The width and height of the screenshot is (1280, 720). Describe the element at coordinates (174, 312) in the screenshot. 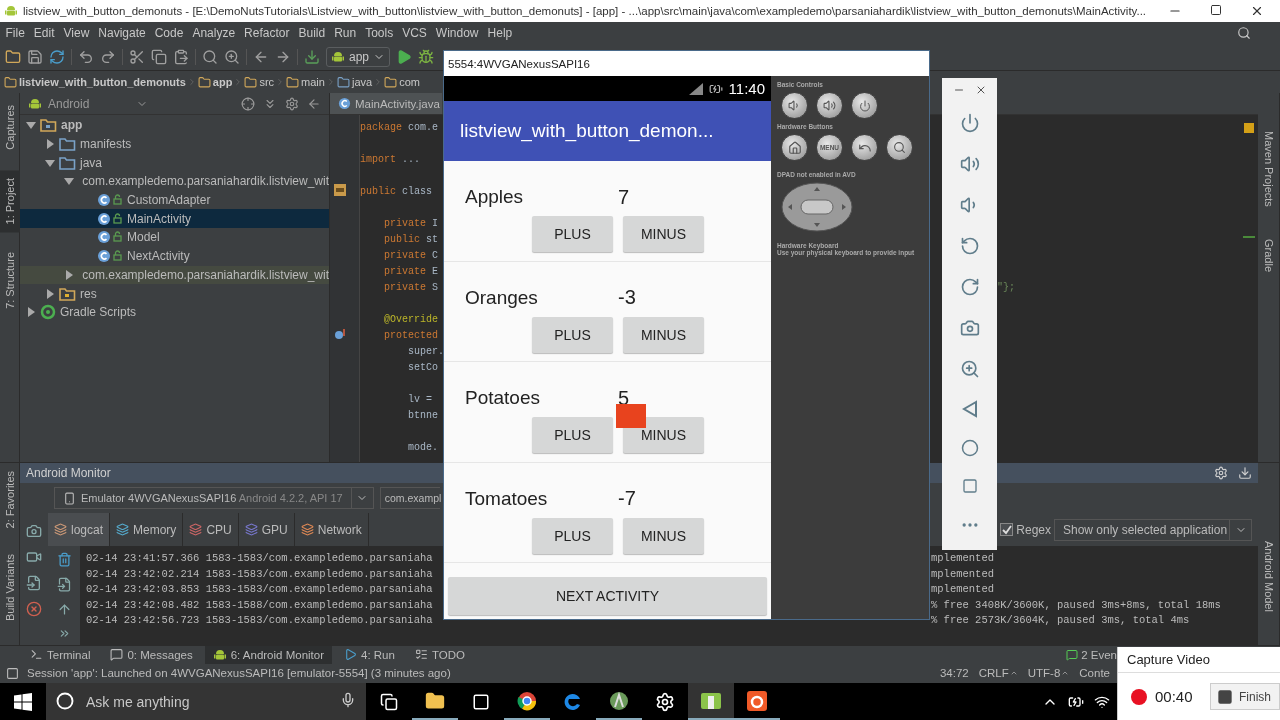

I see `tree-item: Gradle Scripts` at that location.